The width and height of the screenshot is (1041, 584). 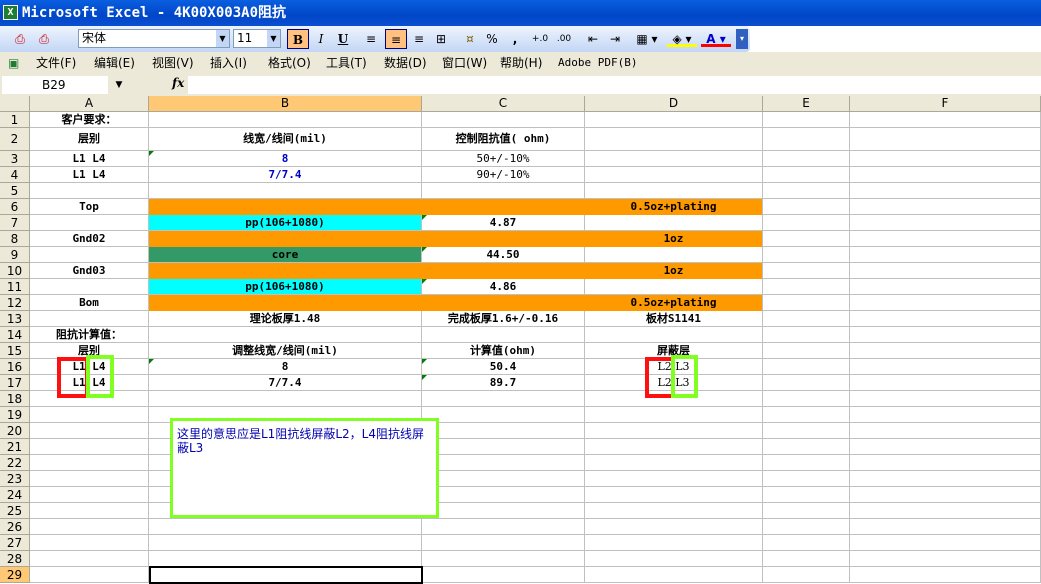 I want to click on cell-b26, so click(x=285, y=527).